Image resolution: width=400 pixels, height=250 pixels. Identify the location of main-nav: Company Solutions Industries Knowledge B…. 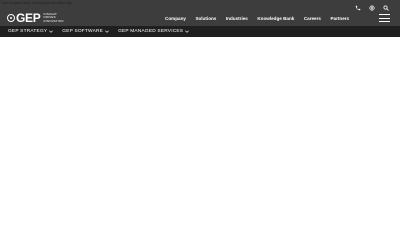
(262, 19).